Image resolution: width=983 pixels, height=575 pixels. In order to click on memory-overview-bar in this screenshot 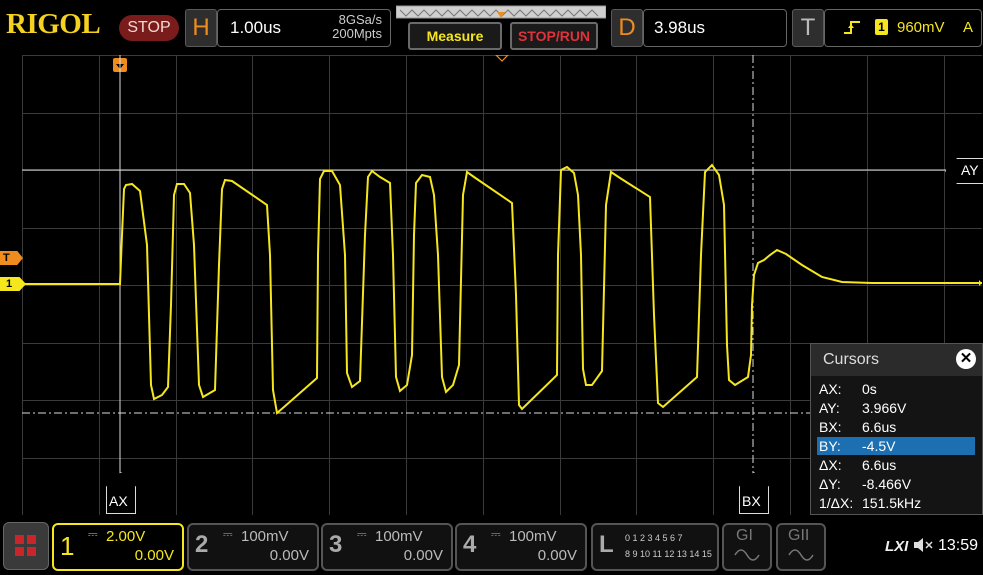, I will do `click(501, 12)`.